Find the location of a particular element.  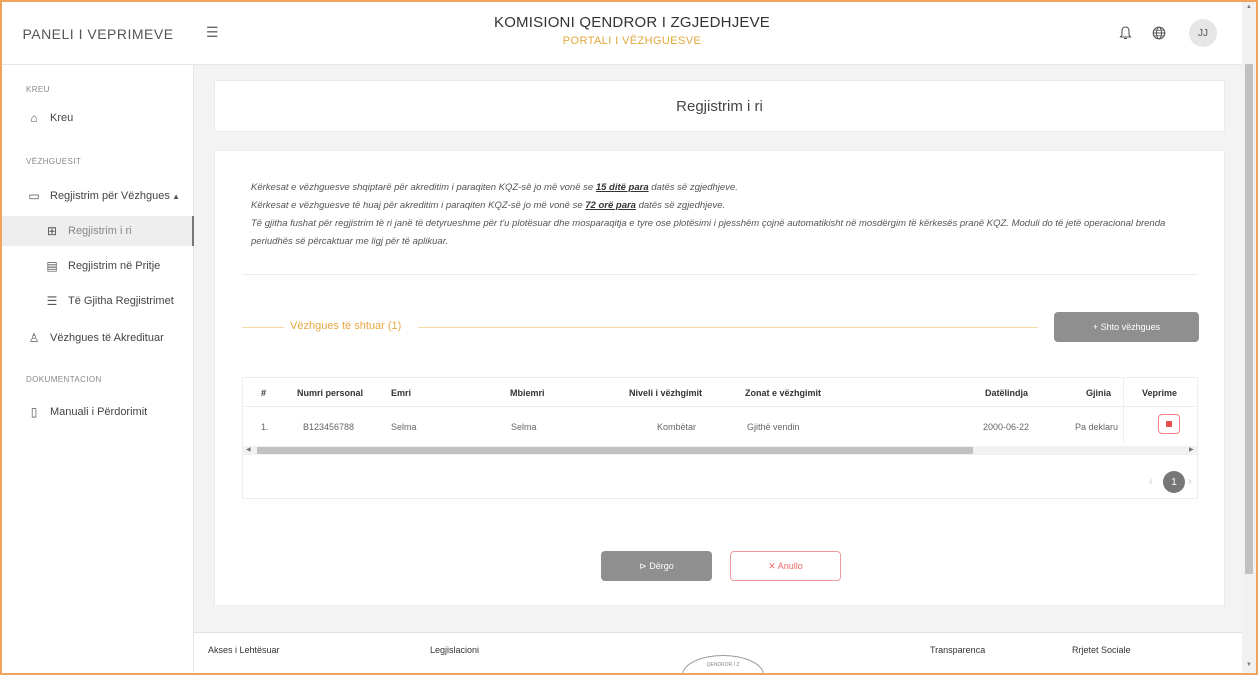

brand-title: PANELI I VEPRIMEVE is located at coordinates (98, 33).